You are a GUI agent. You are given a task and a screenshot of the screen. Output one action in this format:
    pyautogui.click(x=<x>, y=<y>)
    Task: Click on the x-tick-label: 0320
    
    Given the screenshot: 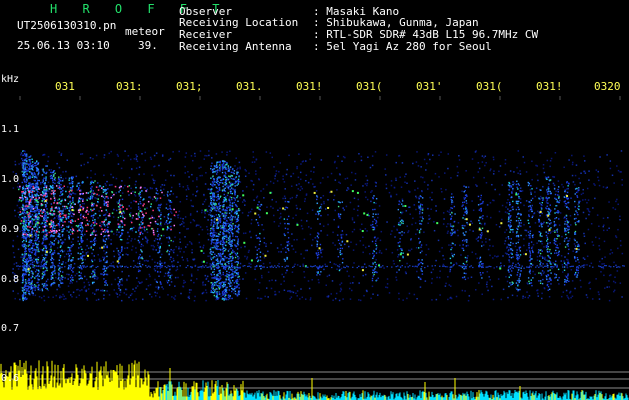 What is the action you would take?
    pyautogui.click(x=607, y=86)
    